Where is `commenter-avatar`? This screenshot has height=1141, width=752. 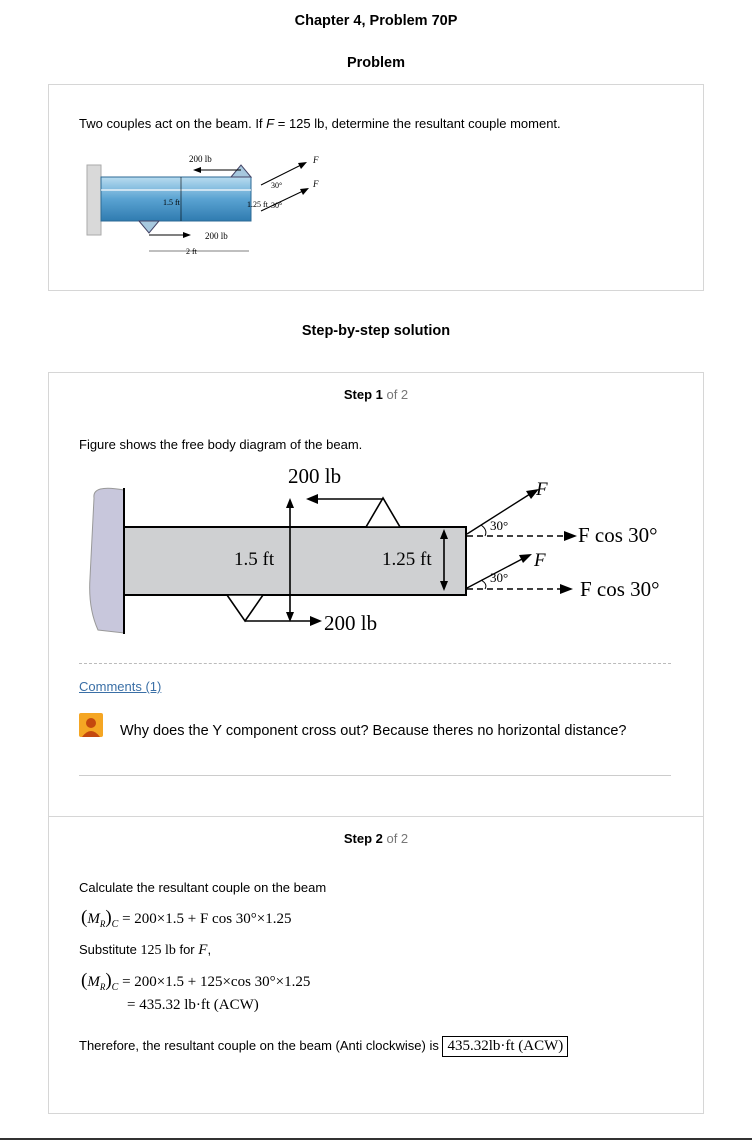
commenter-avatar is located at coordinates (91, 725).